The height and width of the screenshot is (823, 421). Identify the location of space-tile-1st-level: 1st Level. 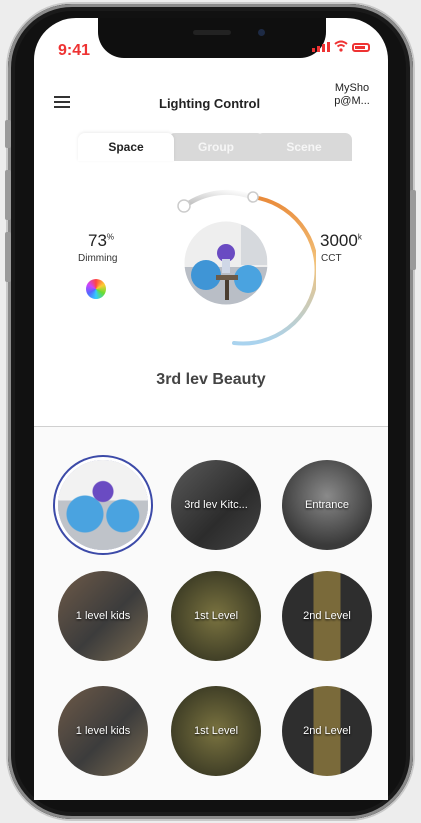
(216, 616).